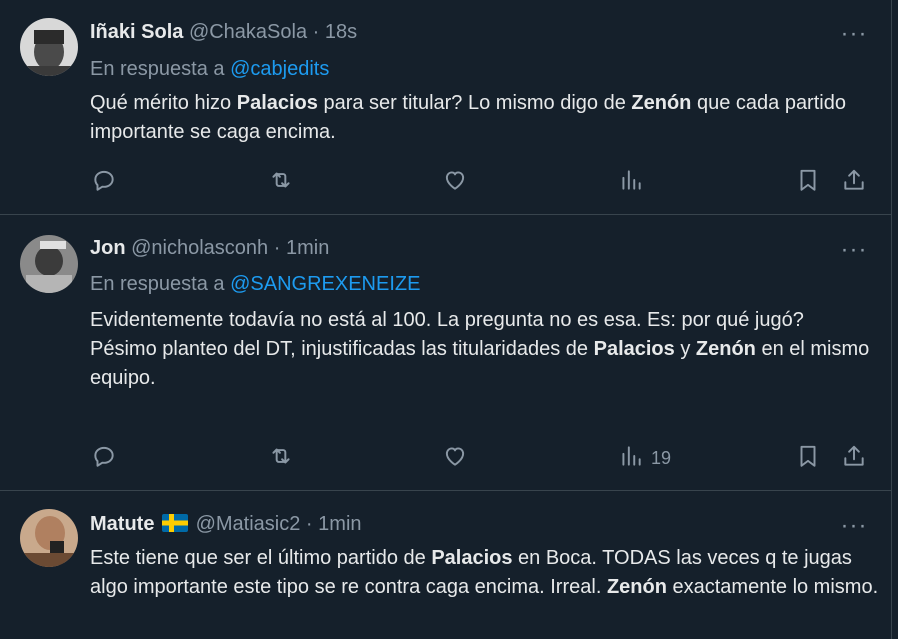  I want to click on sweden-flag-icon, so click(175, 523).